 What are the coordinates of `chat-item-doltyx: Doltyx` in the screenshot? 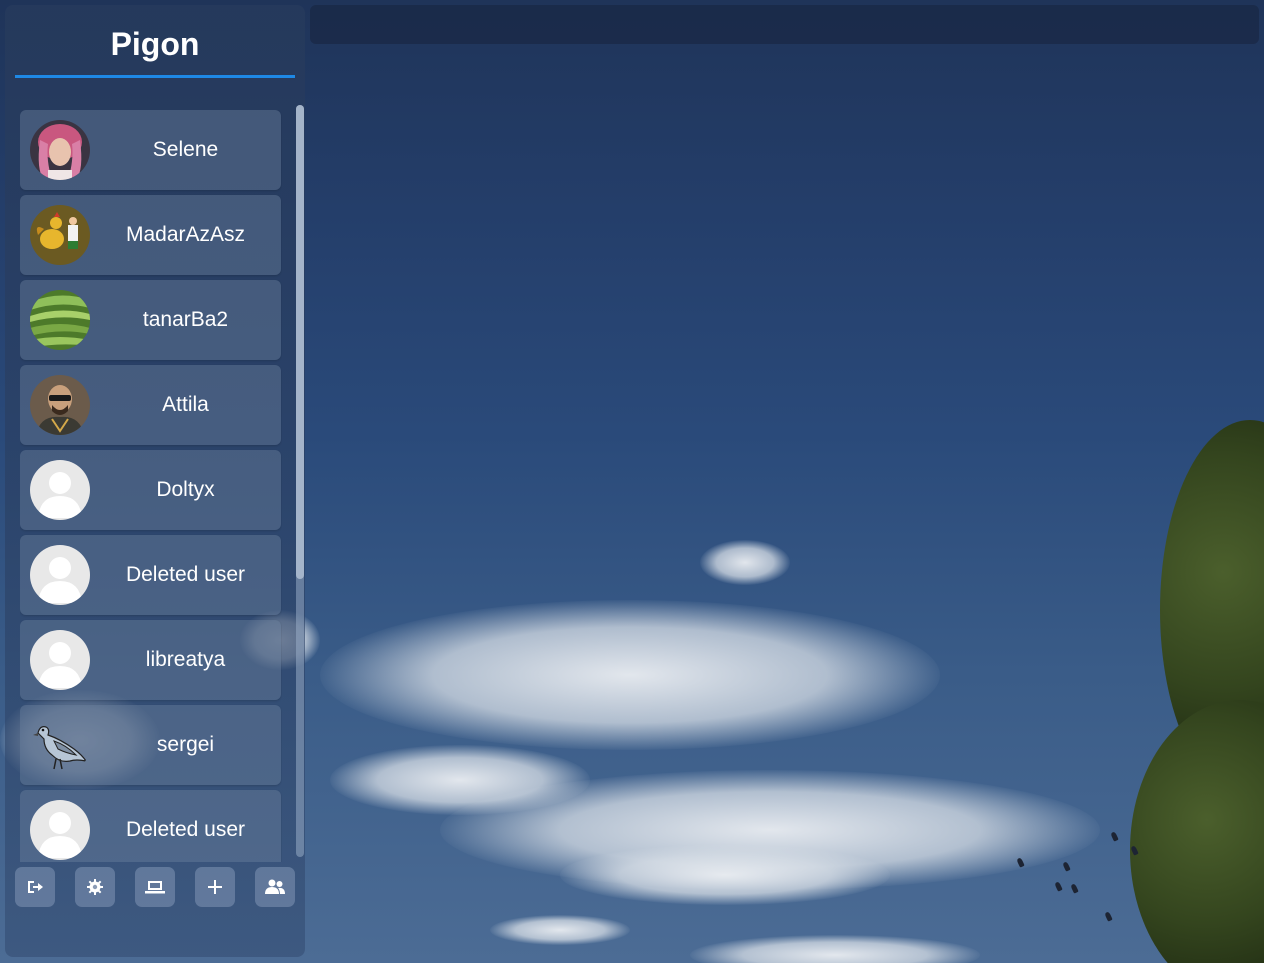 It's located at (150, 490).